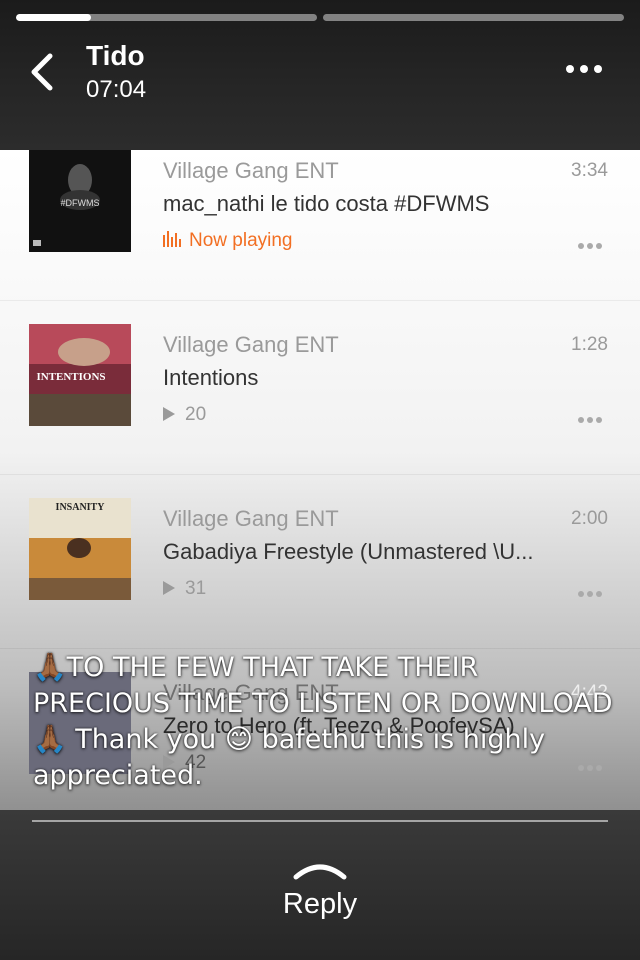  Describe the element at coordinates (363, 204) in the screenshot. I see `track-title: mac_nathi le tido costa #DFWMS` at that location.